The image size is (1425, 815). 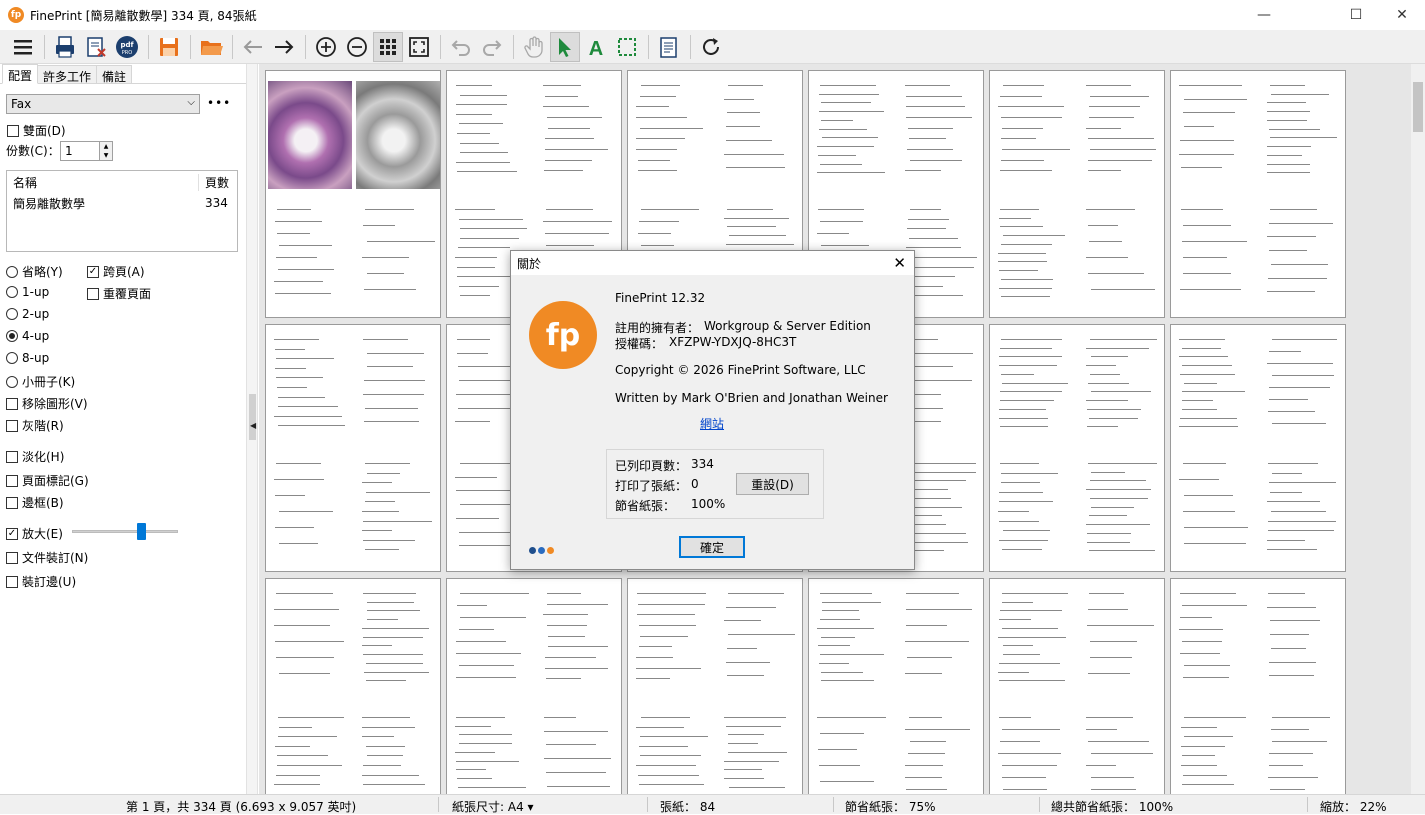 What do you see at coordinates (27, 292) in the screenshot?
I see `radio-1-up: 1-up` at bounding box center [27, 292].